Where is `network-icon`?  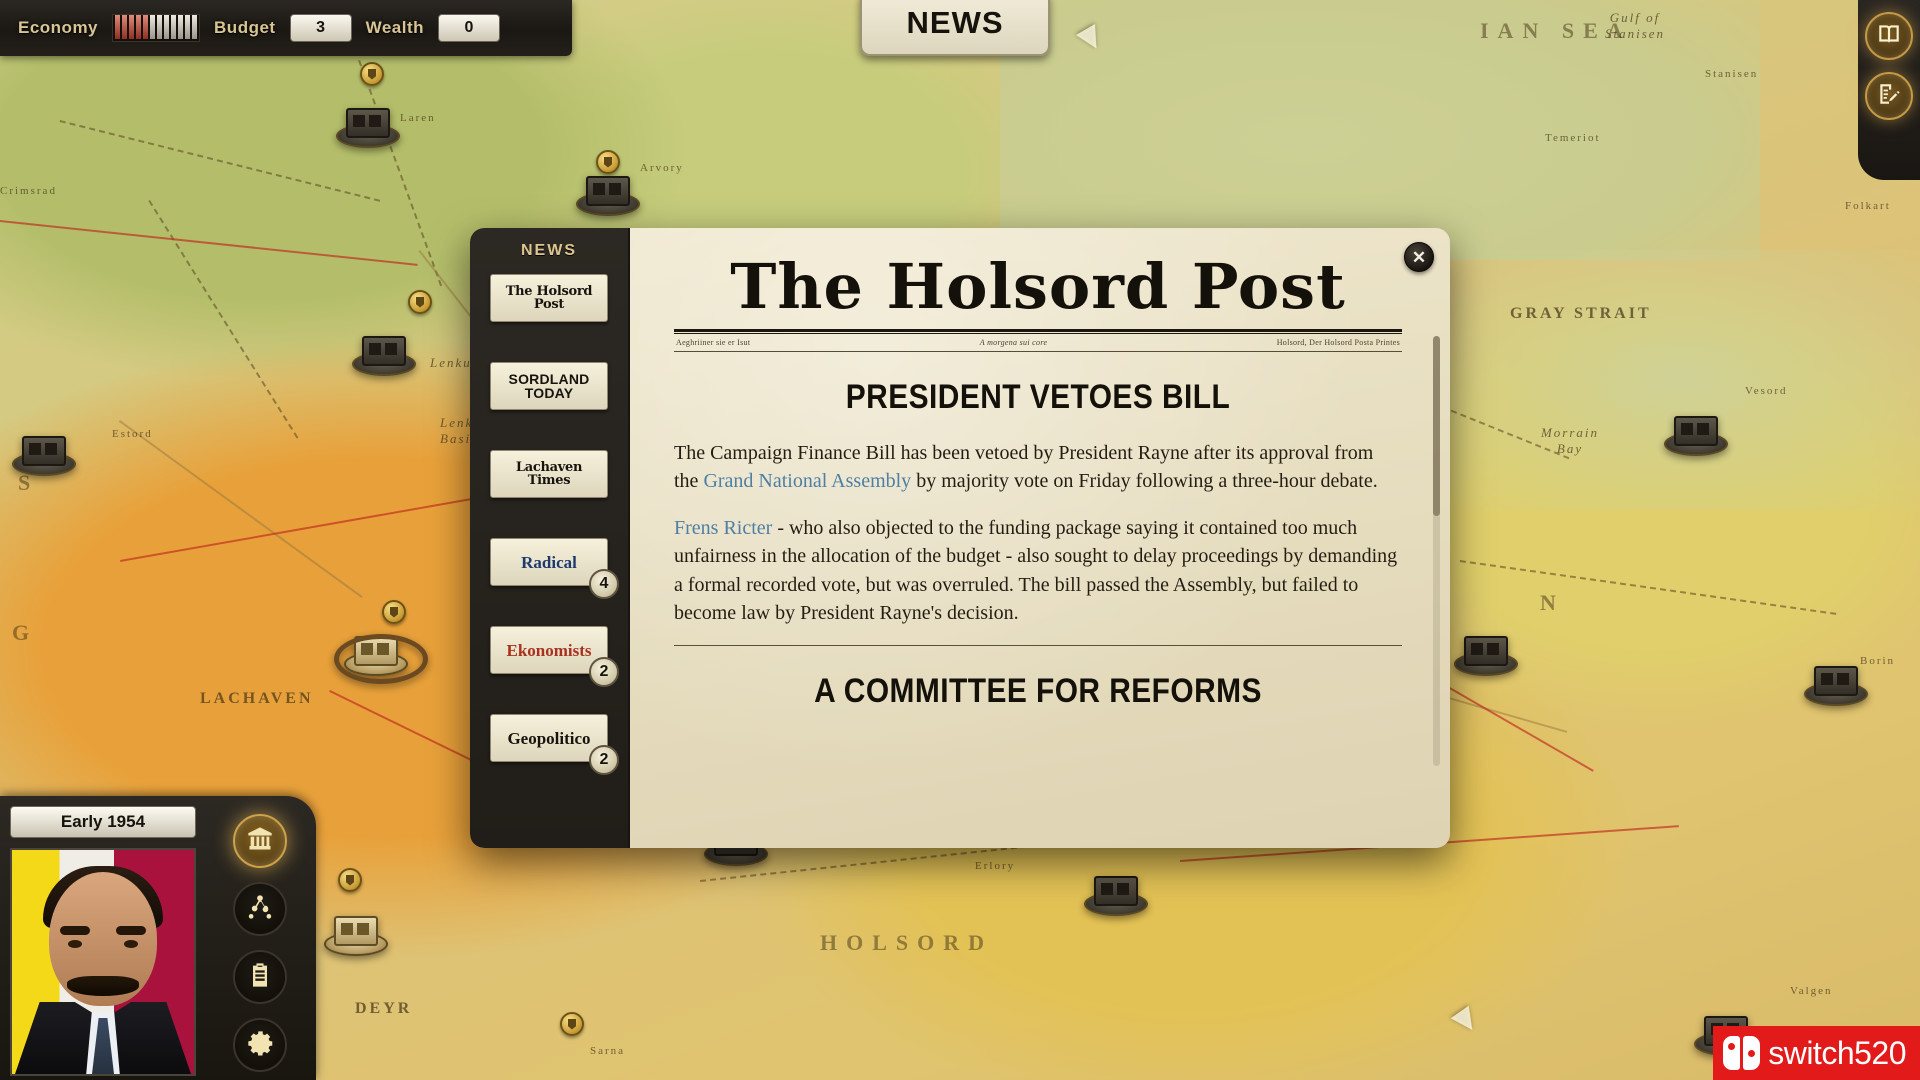
network-icon is located at coordinates (260, 909).